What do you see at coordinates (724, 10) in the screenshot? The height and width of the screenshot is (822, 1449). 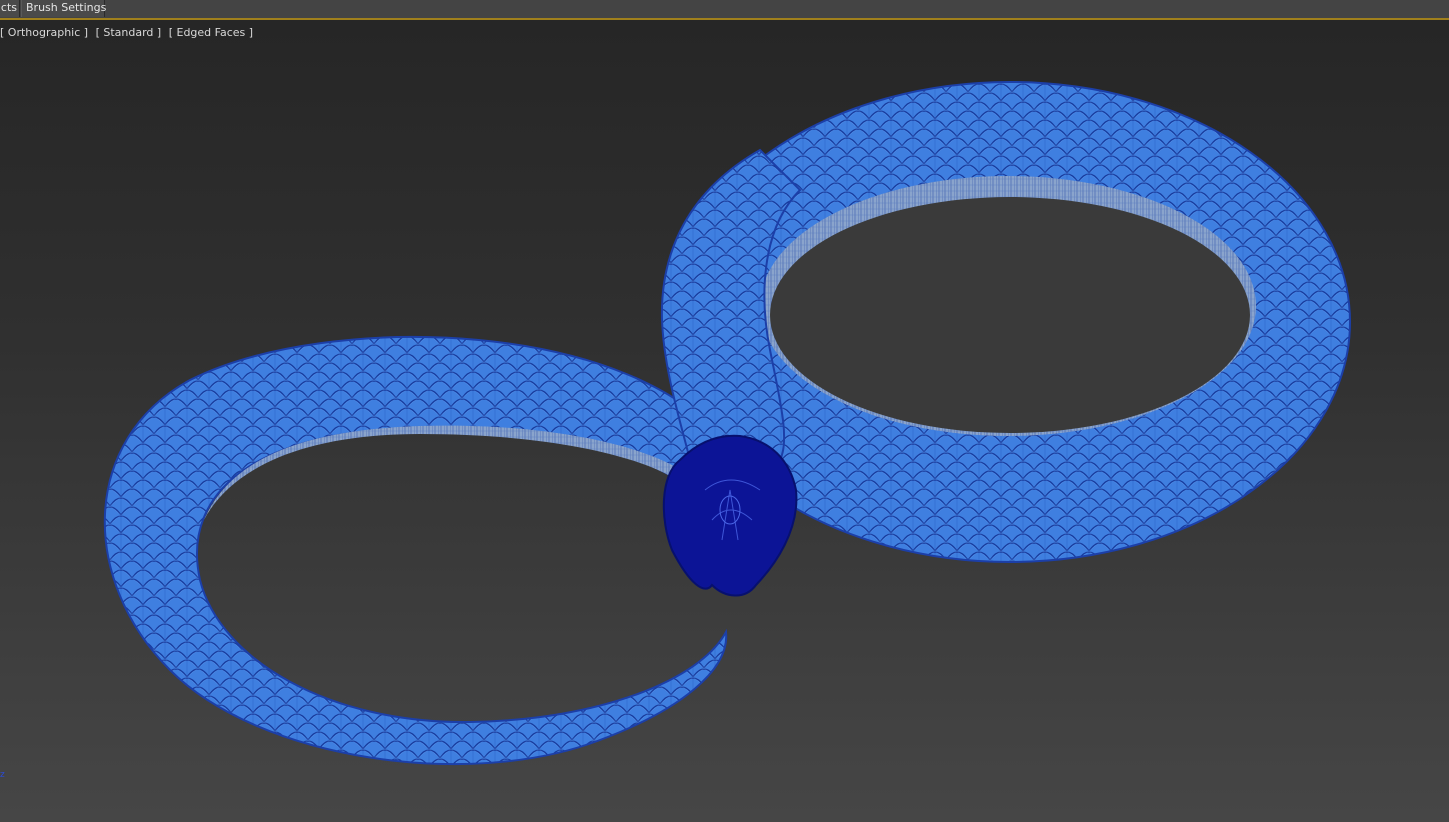 I see `command-panel-tabbar: cts Brush Settings` at bounding box center [724, 10].